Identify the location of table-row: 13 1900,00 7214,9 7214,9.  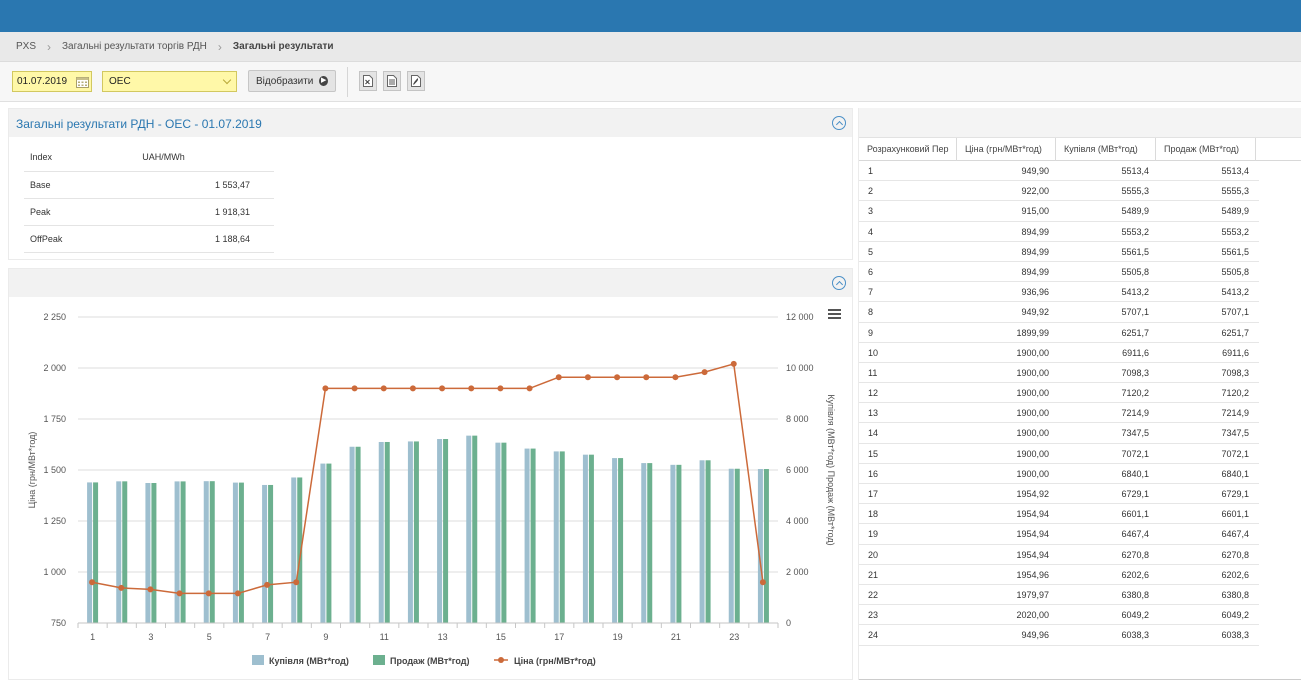
(1059, 413).